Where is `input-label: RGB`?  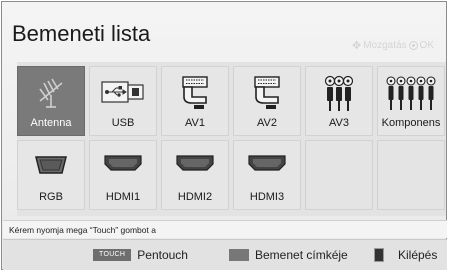 input-label: RGB is located at coordinates (51, 197).